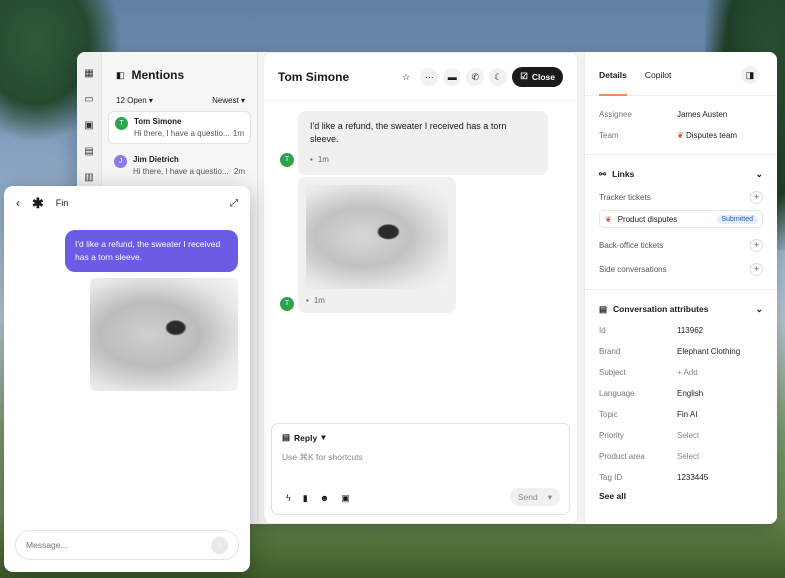  Describe the element at coordinates (62, 203) in the screenshot. I see `fin-title: Fin` at that location.